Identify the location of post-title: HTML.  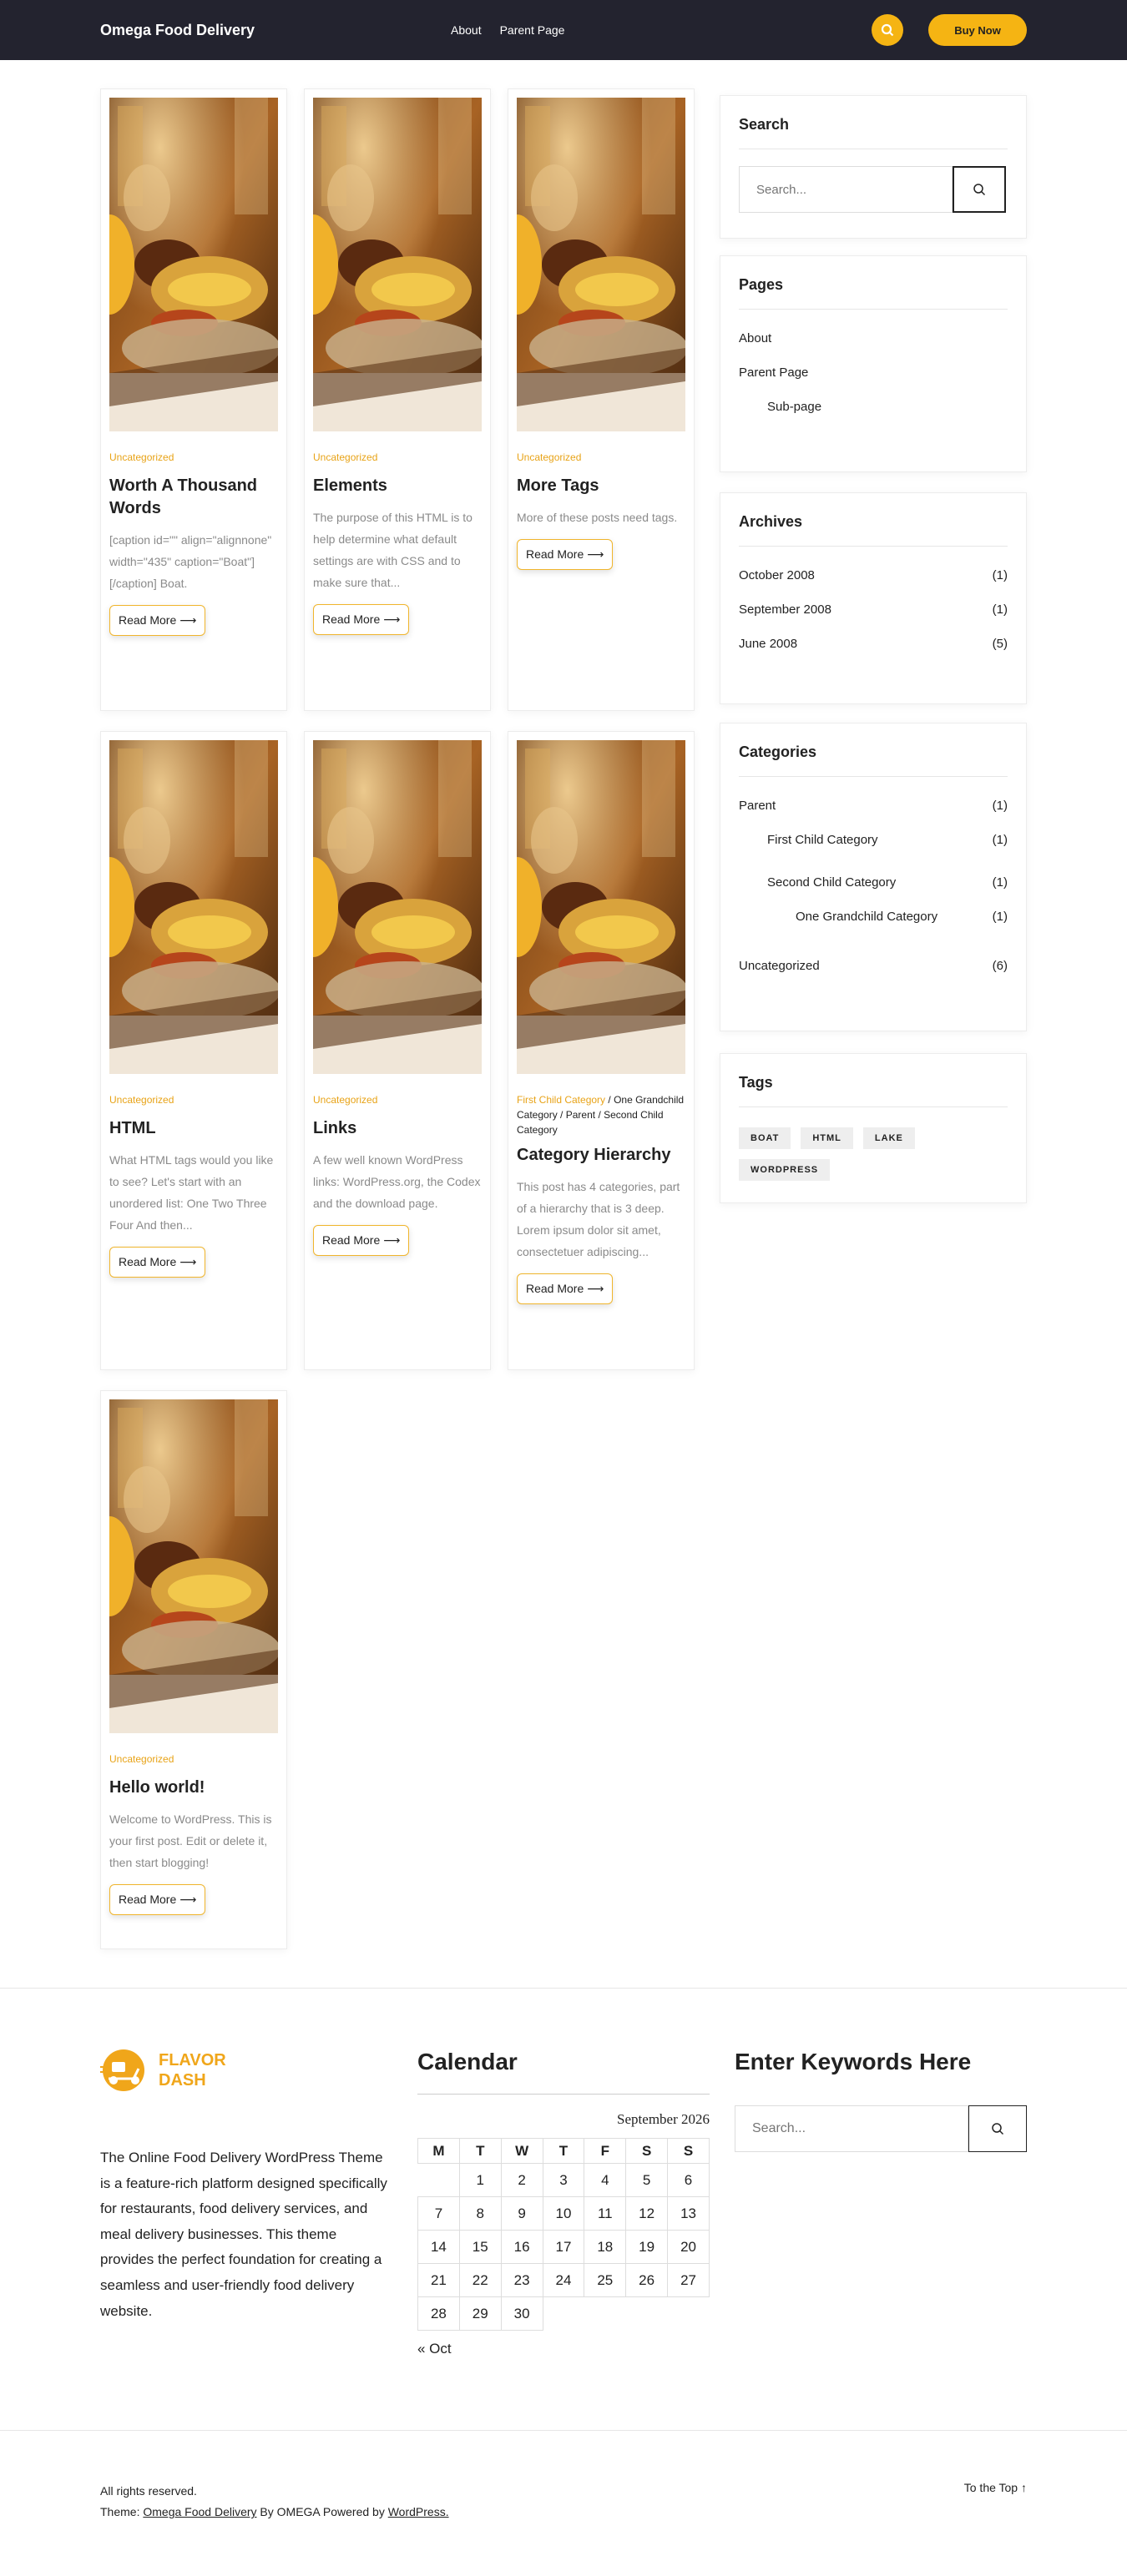
(194, 1129).